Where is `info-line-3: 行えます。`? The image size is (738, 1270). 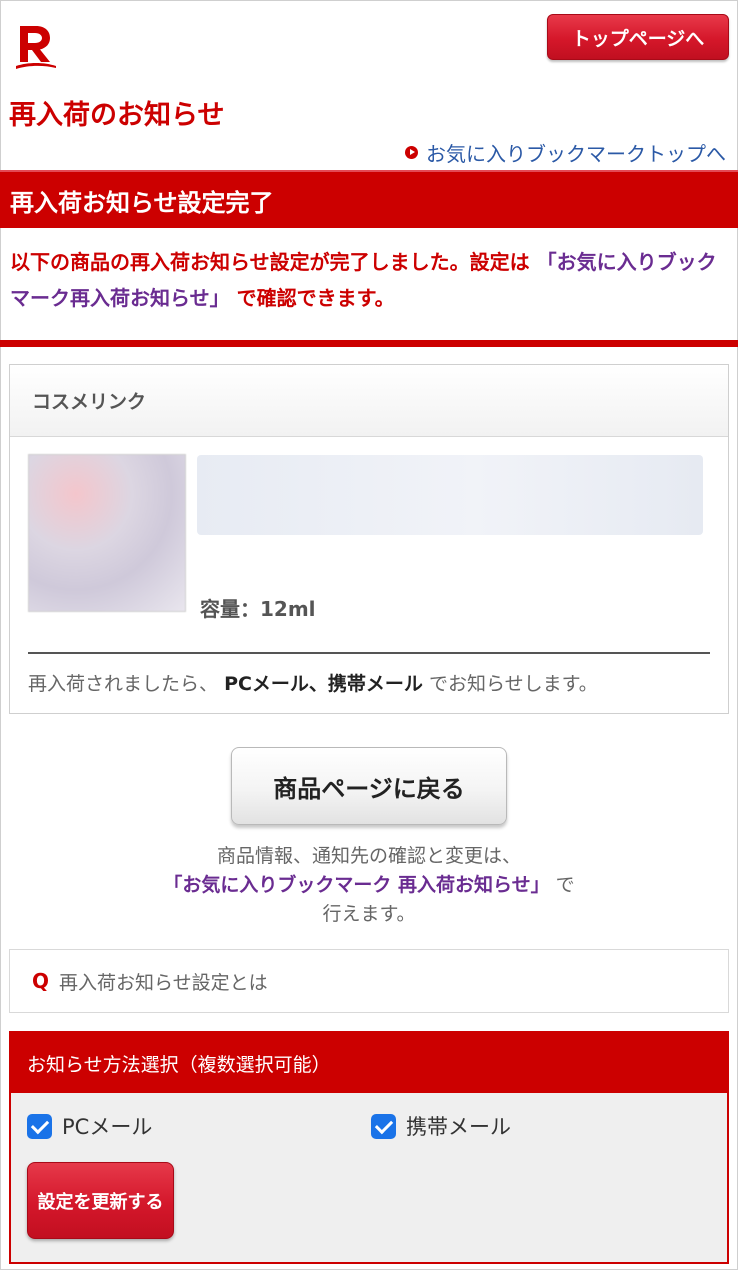
info-line-3: 行えます。 is located at coordinates (369, 914).